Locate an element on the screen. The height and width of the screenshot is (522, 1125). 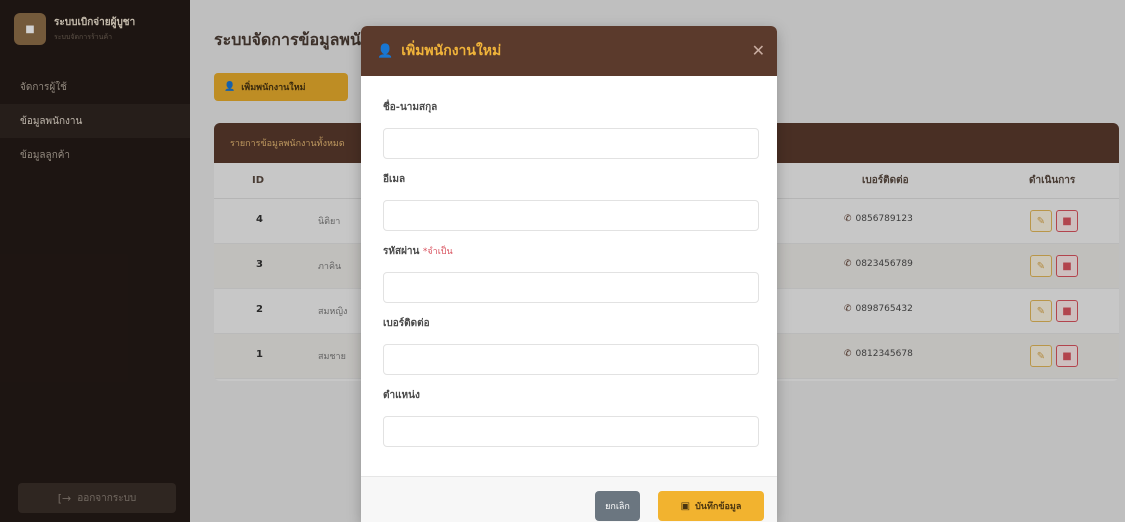
save-icon: ▣ is located at coordinates (685, 506).